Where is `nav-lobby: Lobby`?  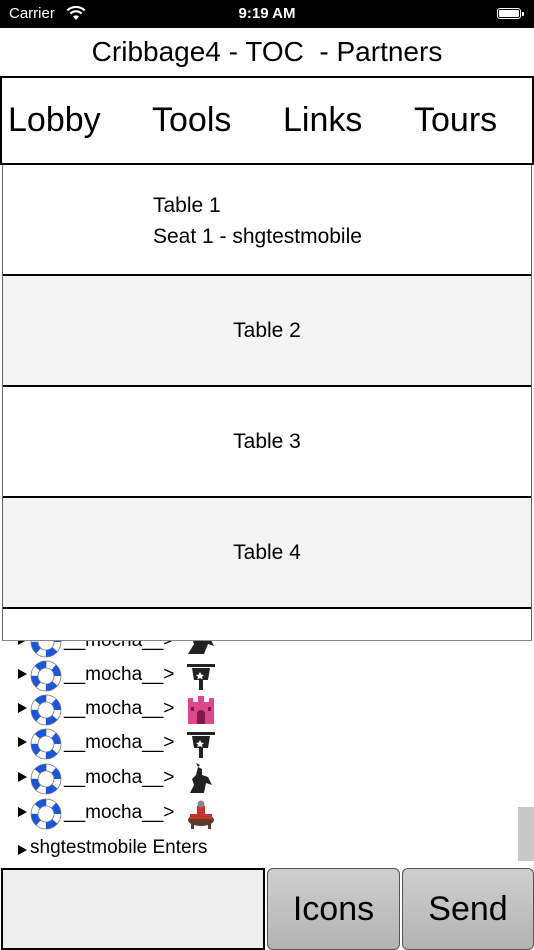 nav-lobby: Lobby is located at coordinates (54, 120).